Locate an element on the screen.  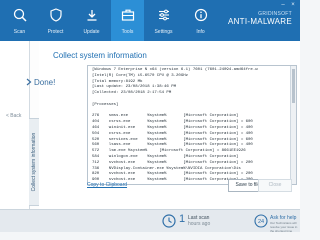
nav-tools-label: Tools is located at coordinates (127, 32).